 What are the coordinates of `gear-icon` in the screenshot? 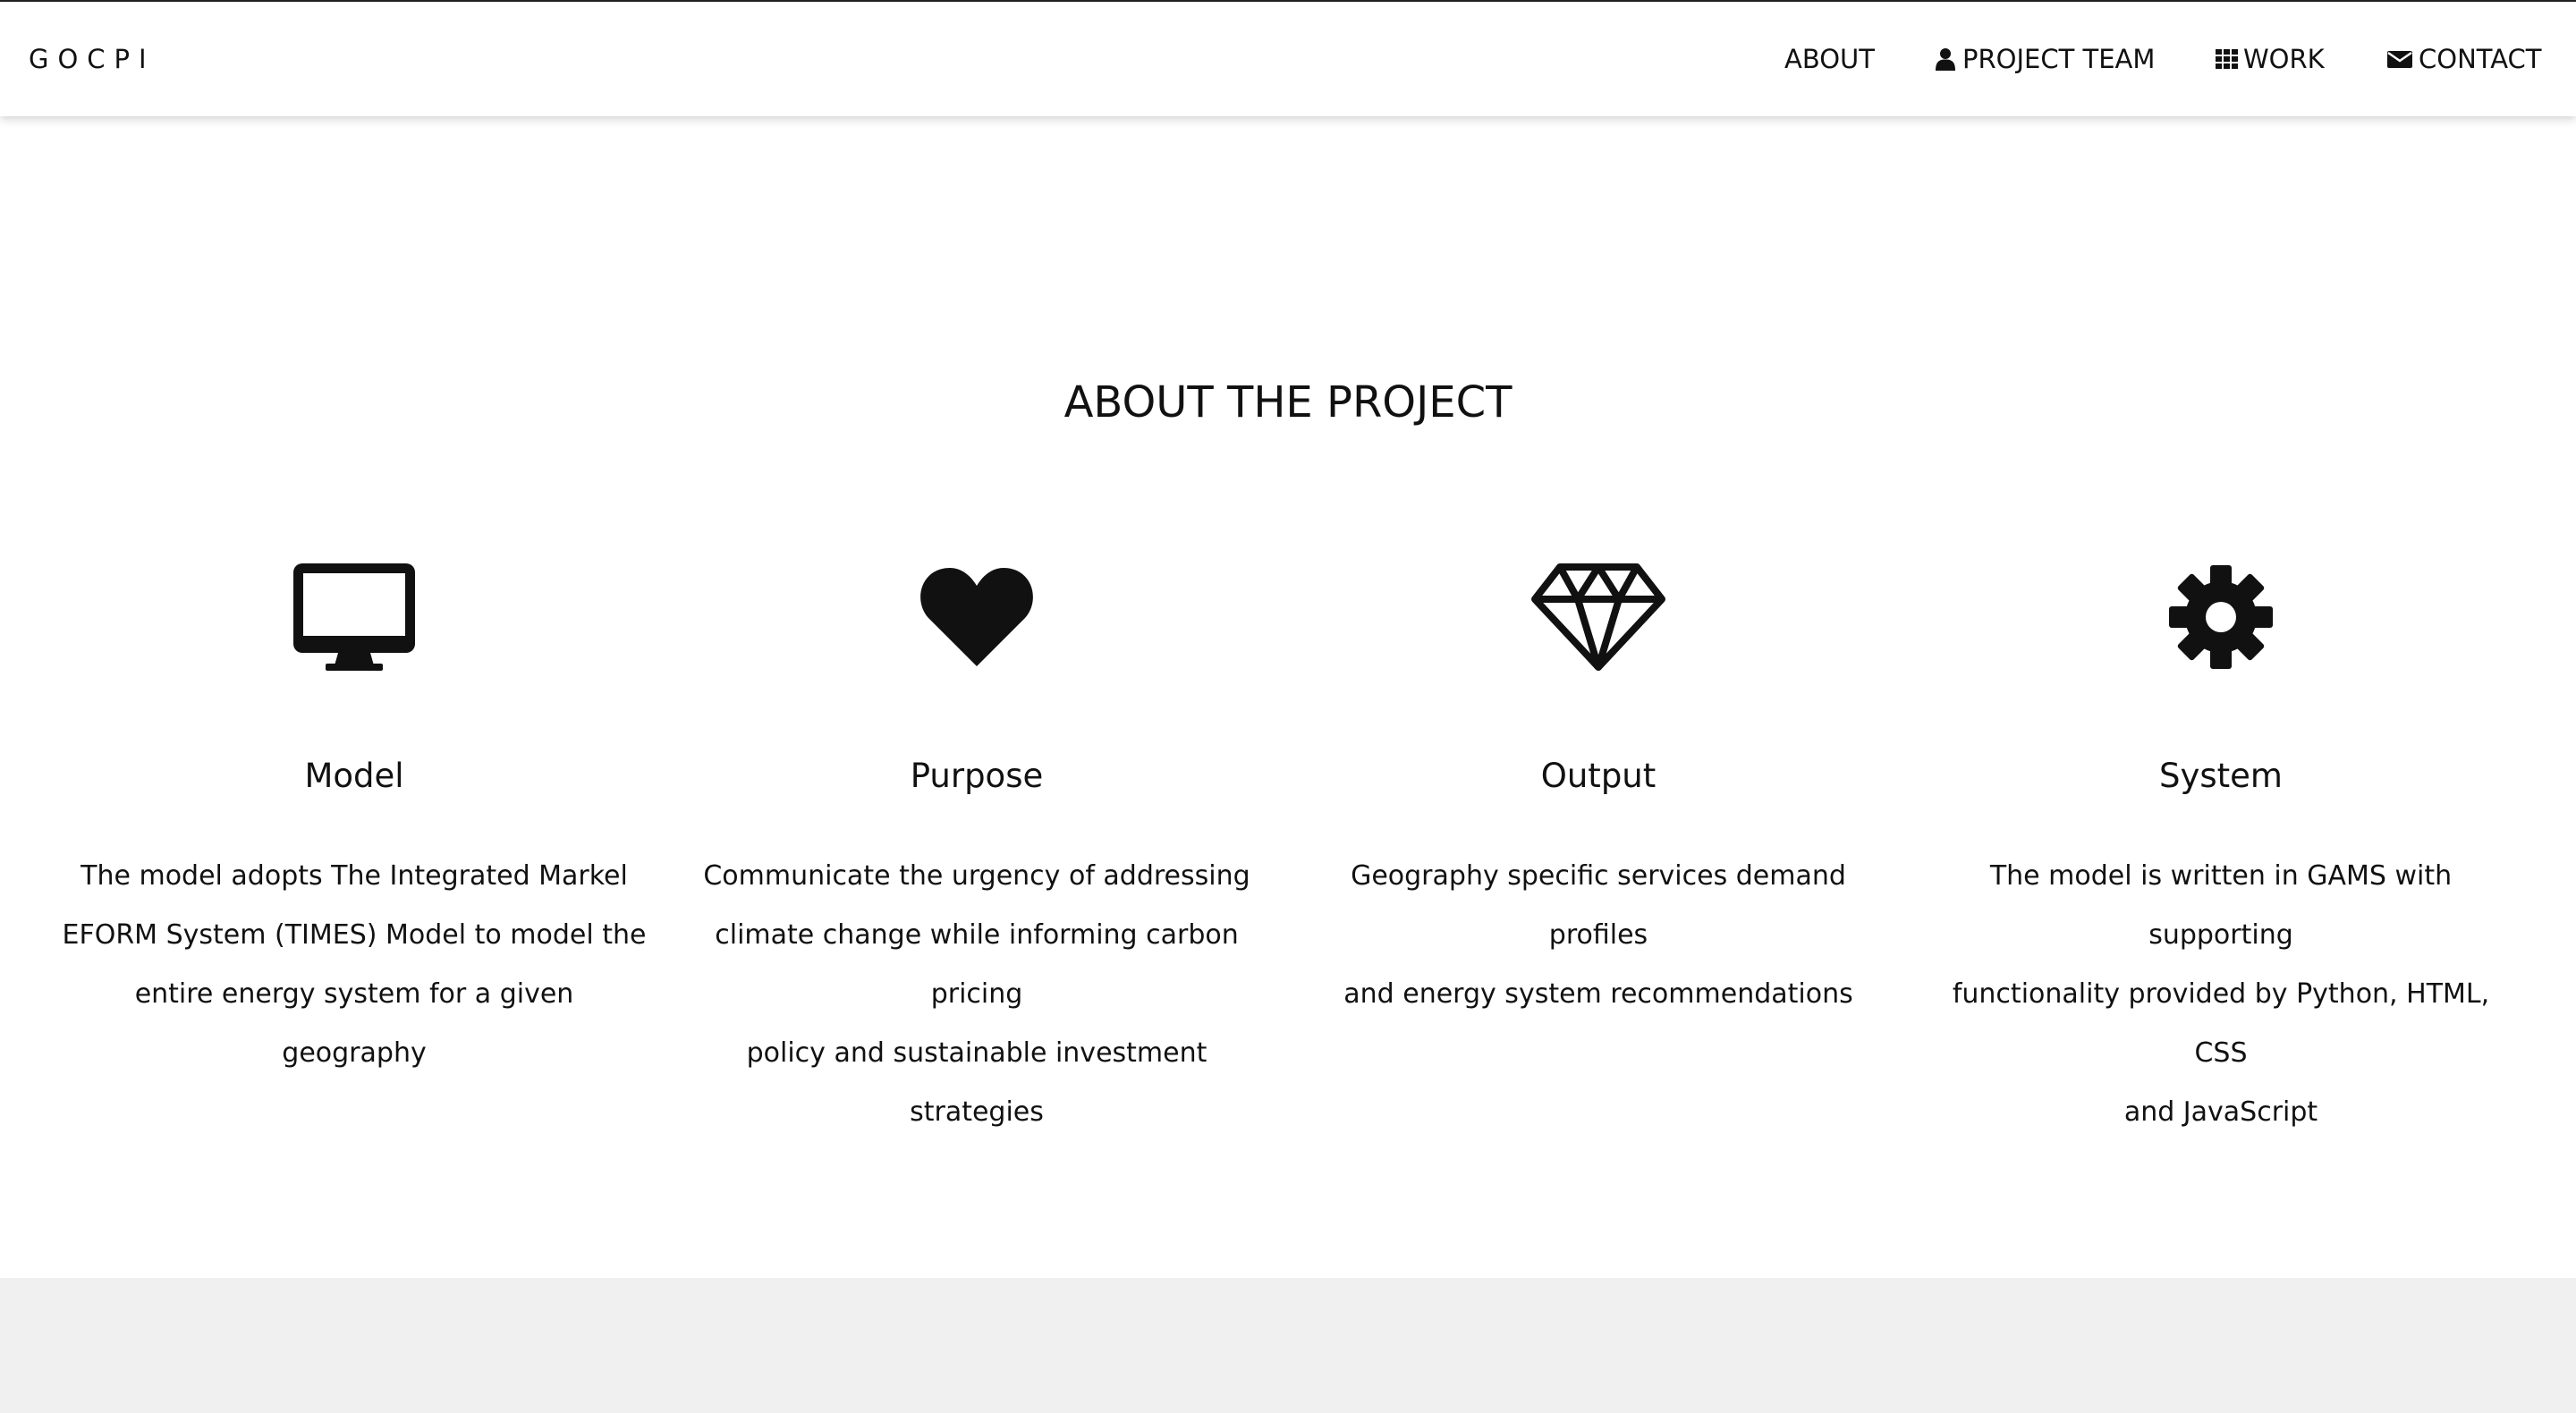 It's located at (2221, 617).